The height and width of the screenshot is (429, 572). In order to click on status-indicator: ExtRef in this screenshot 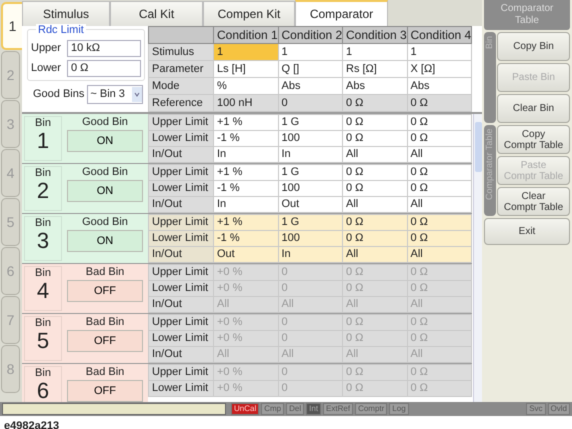, I will do `click(338, 409)`.